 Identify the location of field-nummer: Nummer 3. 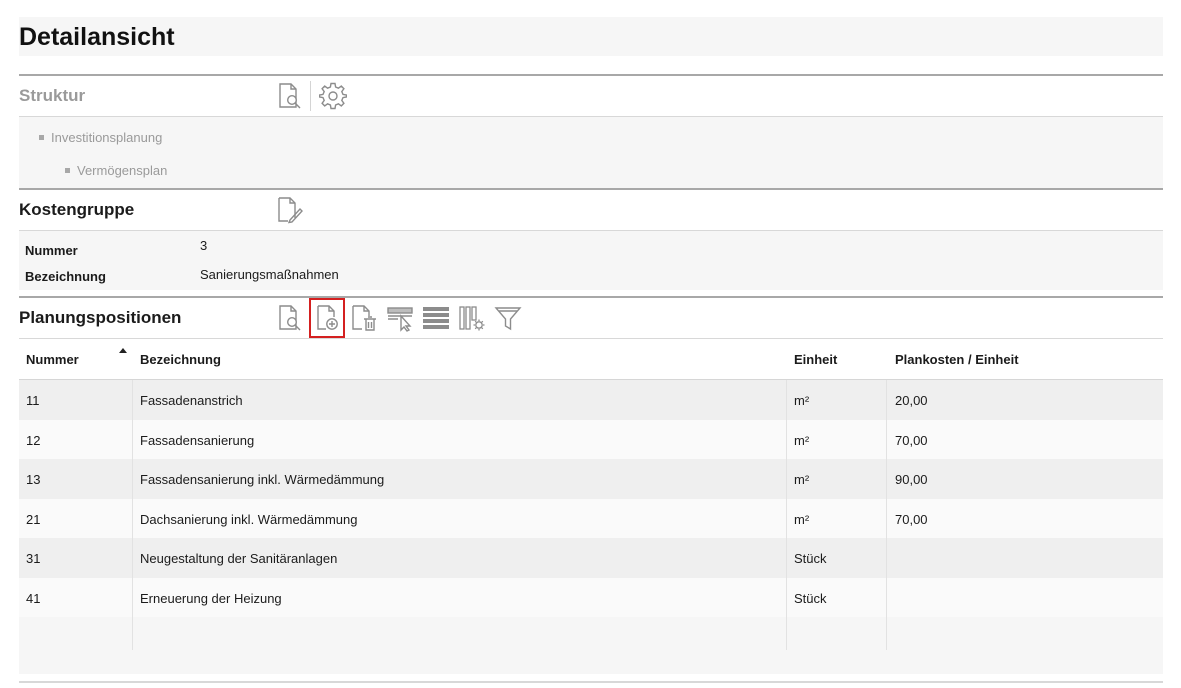
(116, 248).